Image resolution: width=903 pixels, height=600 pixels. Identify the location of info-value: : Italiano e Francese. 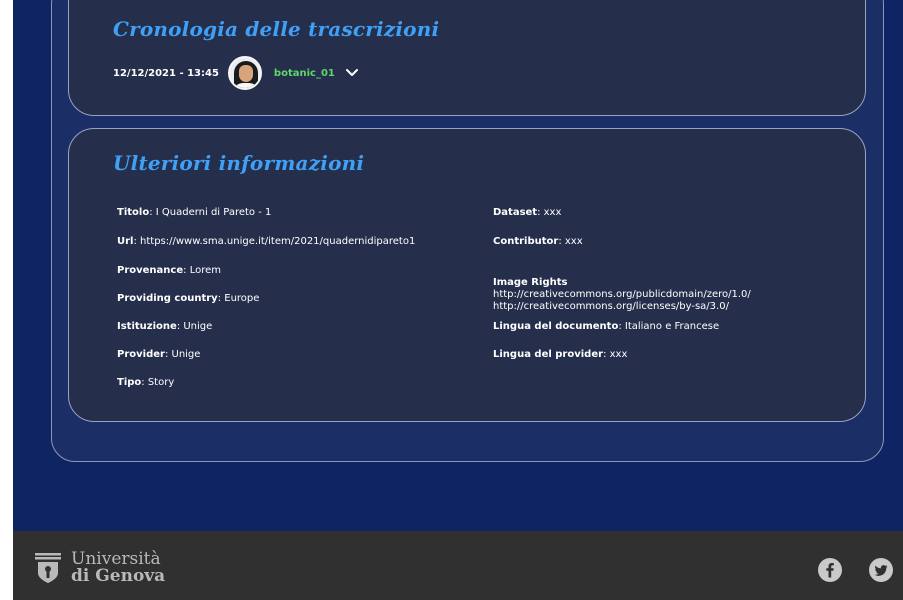
(669, 326).